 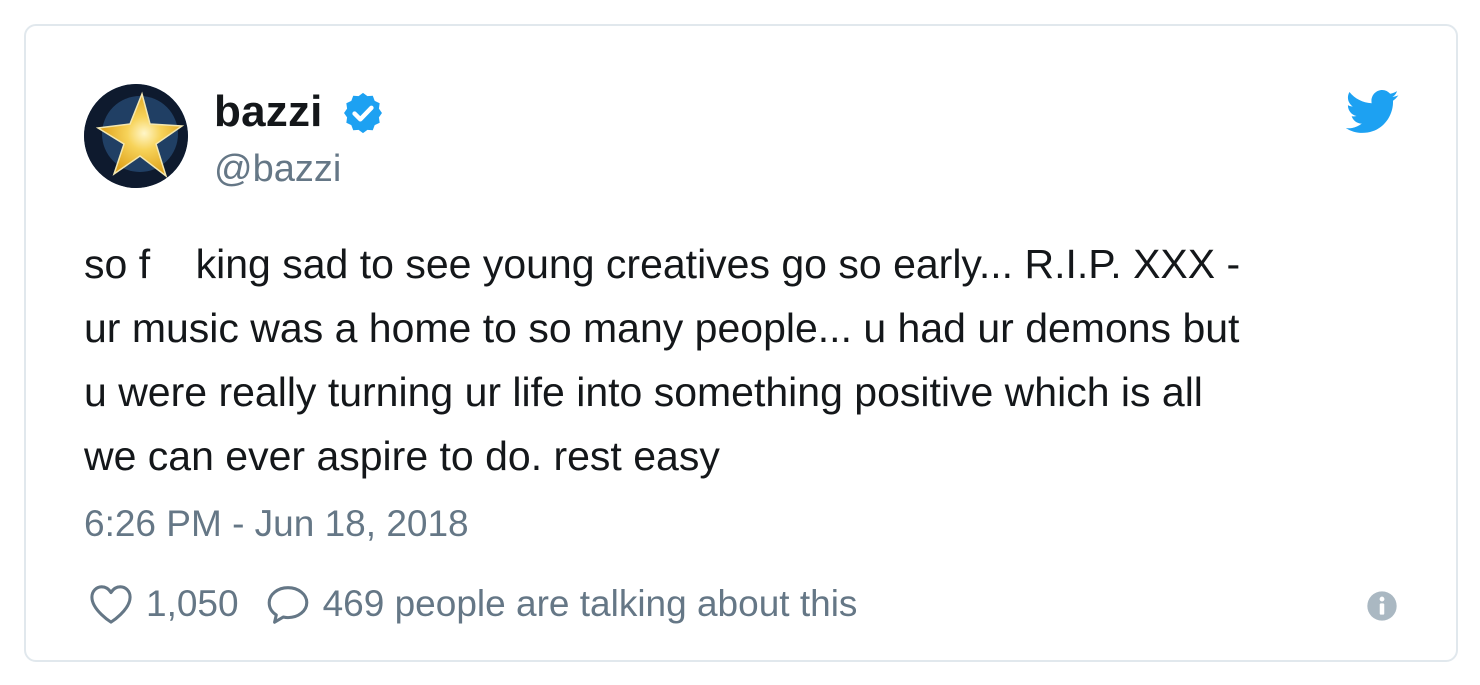 I want to click on user-handle: @bazzi, so click(x=277, y=169).